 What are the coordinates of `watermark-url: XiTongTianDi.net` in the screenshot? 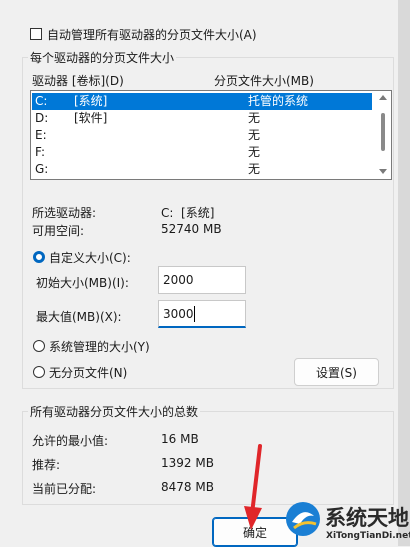 It's located at (368, 536).